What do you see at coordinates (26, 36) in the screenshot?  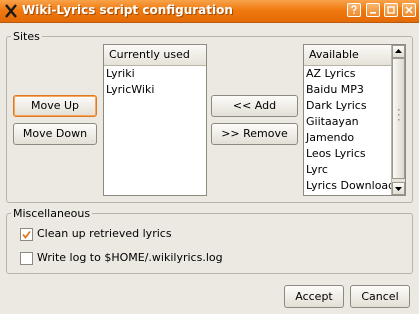 I see `sites-group-label: Sites` at bounding box center [26, 36].